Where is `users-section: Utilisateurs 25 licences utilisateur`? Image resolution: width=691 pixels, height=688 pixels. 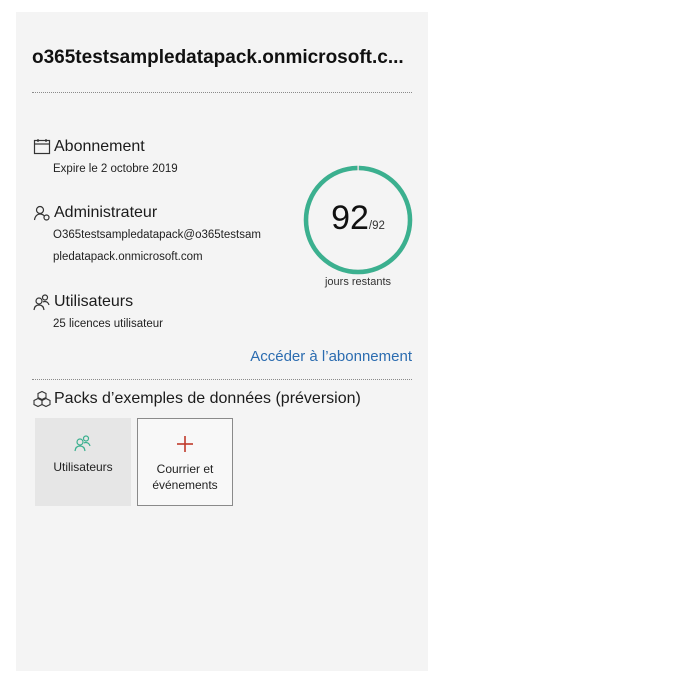 users-section: Utilisateurs 25 licences utilisateur is located at coordinates (162, 313).